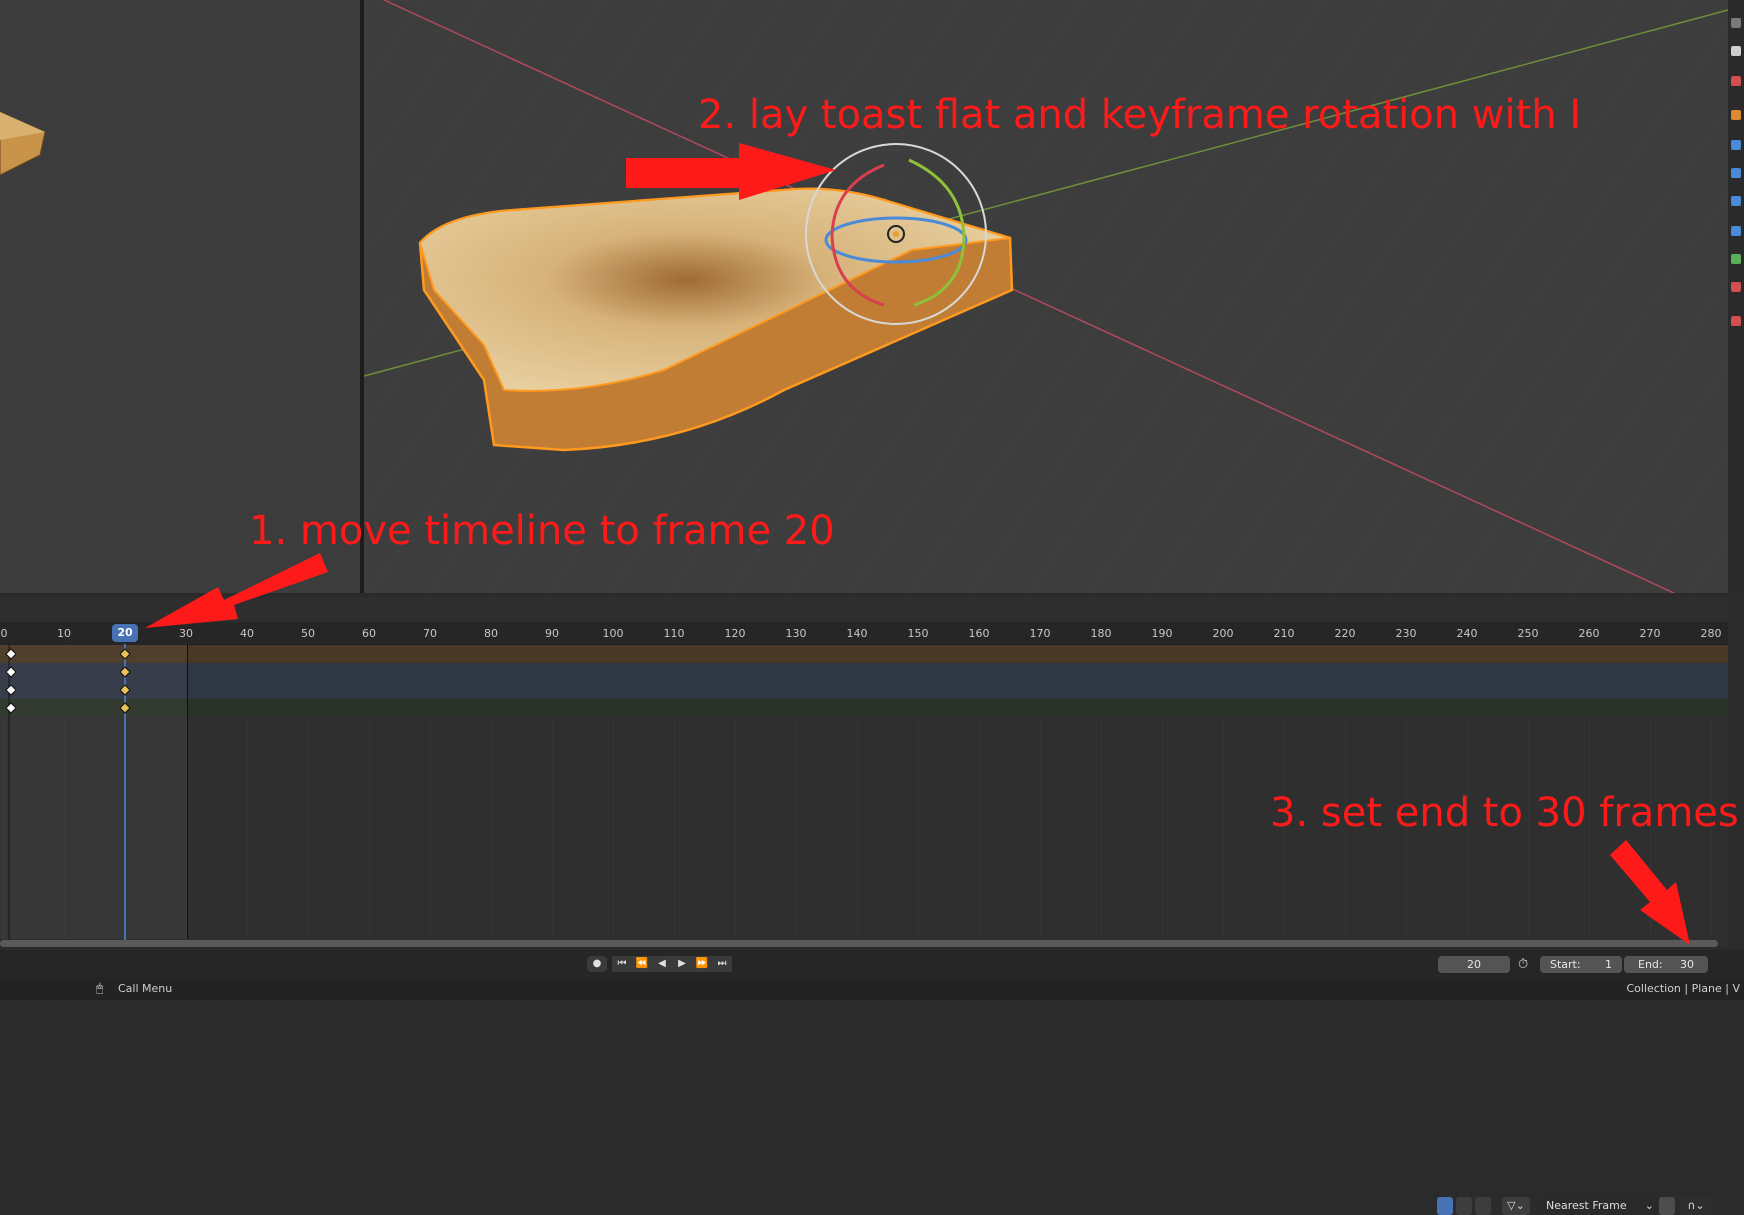 The height and width of the screenshot is (1215, 1744). I want to click on snapping-dropdown: Nearest Frame ⌄, so click(1599, 1206).